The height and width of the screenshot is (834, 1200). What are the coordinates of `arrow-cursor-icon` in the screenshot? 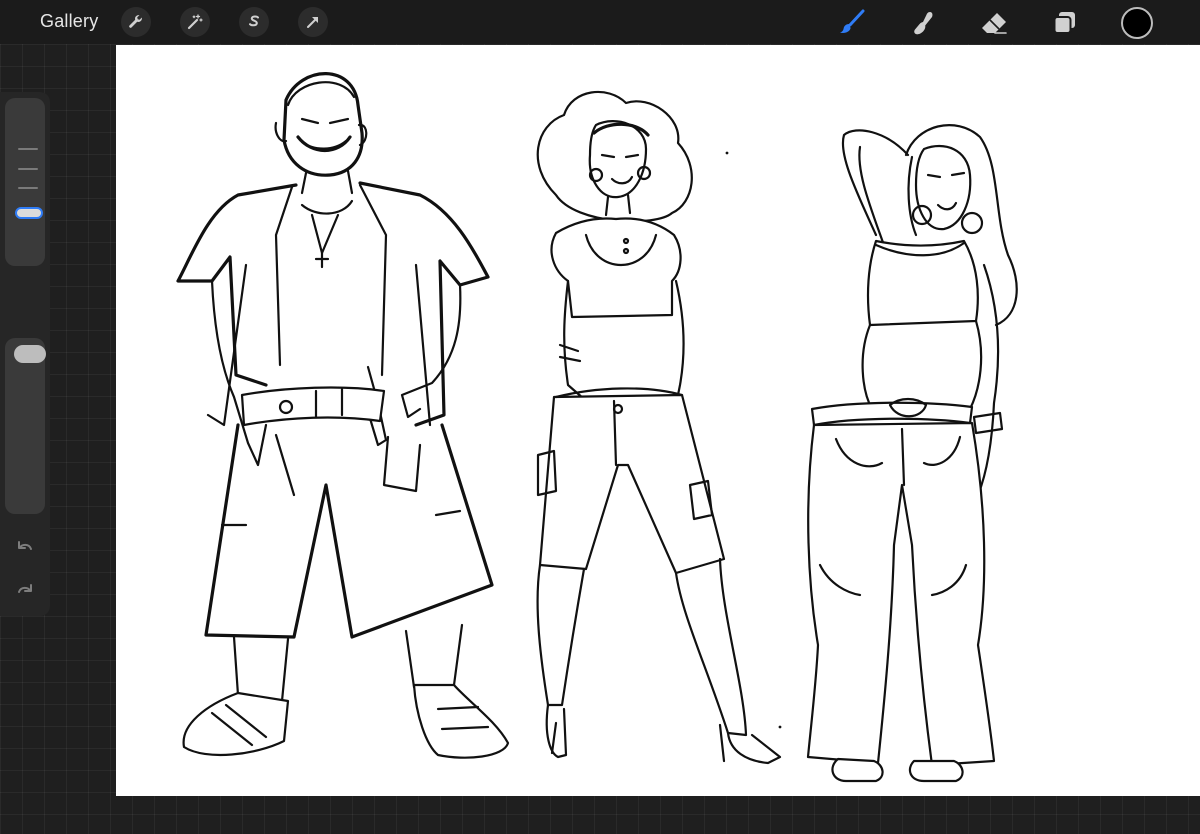 It's located at (312, 22).